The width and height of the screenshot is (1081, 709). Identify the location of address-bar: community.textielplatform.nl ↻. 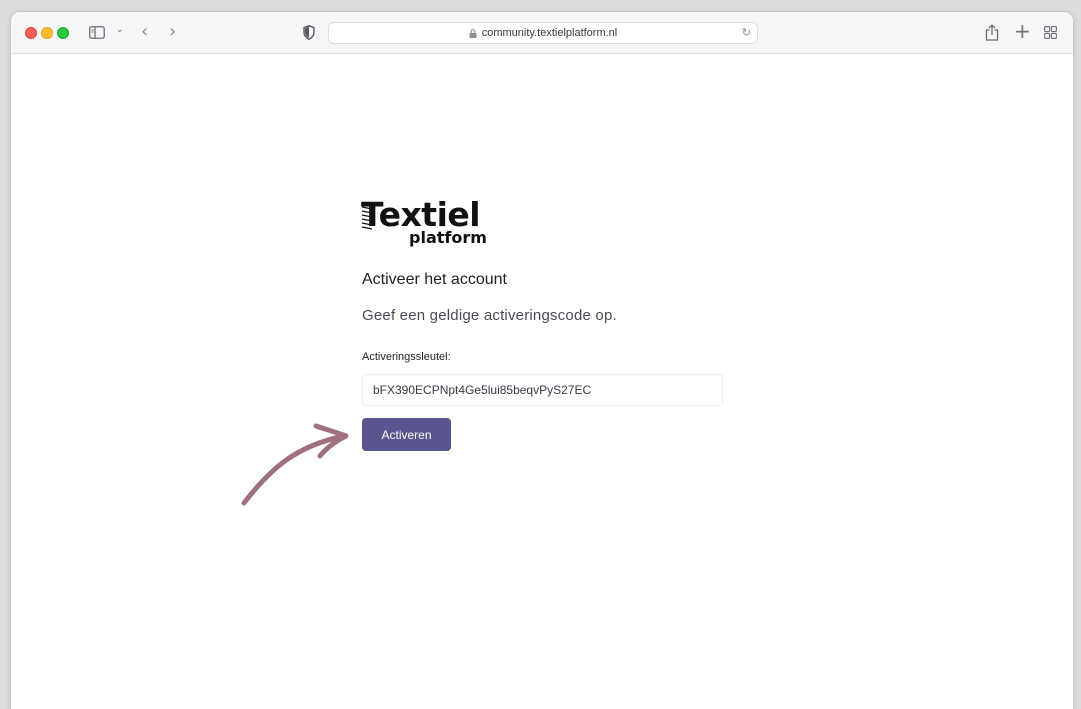
(543, 33).